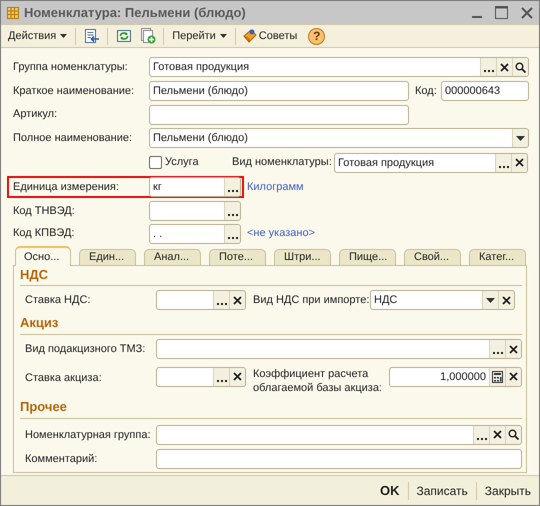 This screenshot has height=506, width=540. Describe the element at coordinates (317, 36) in the screenshot. I see `help-button: ?` at that location.